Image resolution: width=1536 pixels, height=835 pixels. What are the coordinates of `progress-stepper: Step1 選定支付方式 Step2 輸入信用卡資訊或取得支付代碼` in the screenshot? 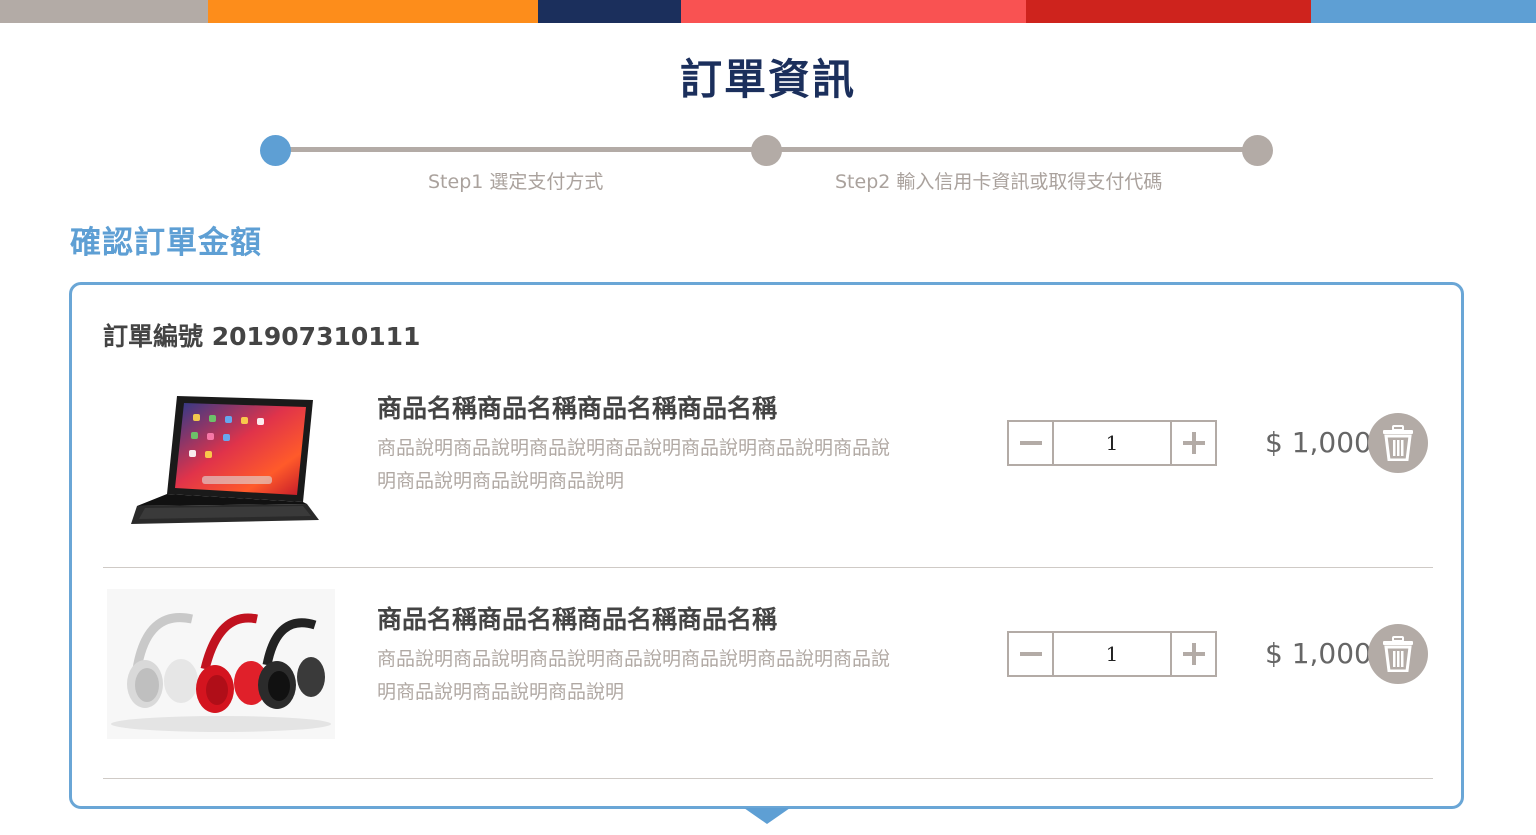 It's located at (767, 168).